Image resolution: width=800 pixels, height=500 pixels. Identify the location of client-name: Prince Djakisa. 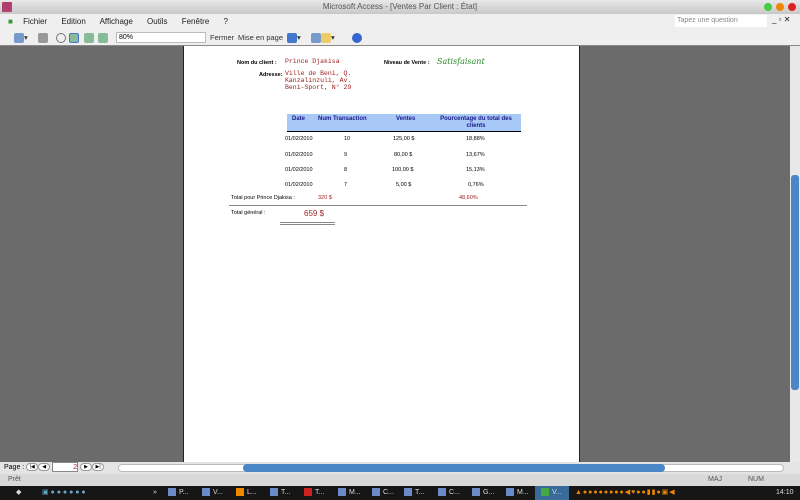
(312, 61).